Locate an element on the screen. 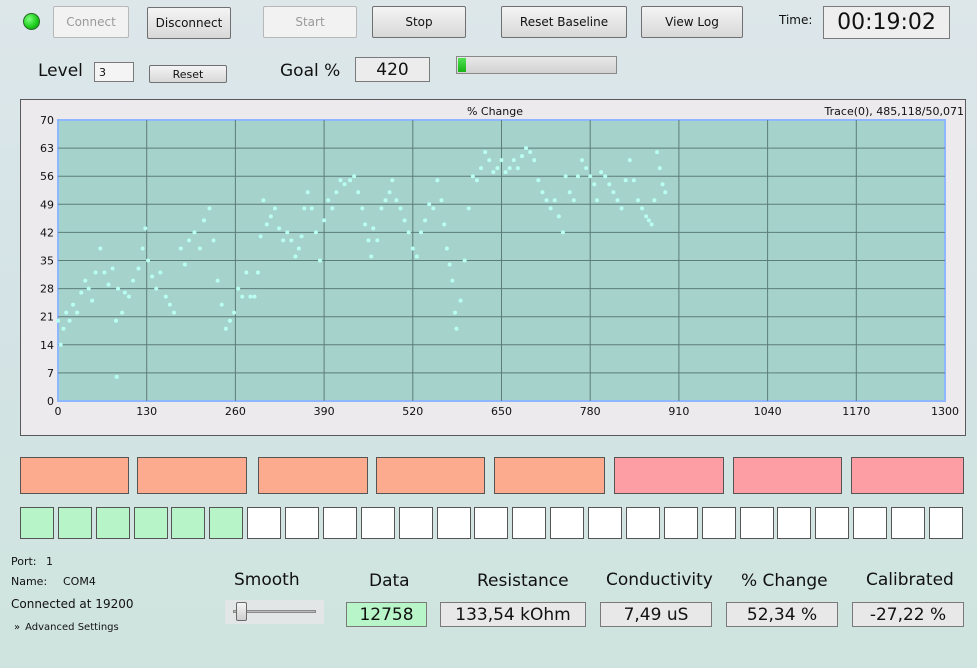  elapsed-time-display: 00:19:02 is located at coordinates (886, 22).